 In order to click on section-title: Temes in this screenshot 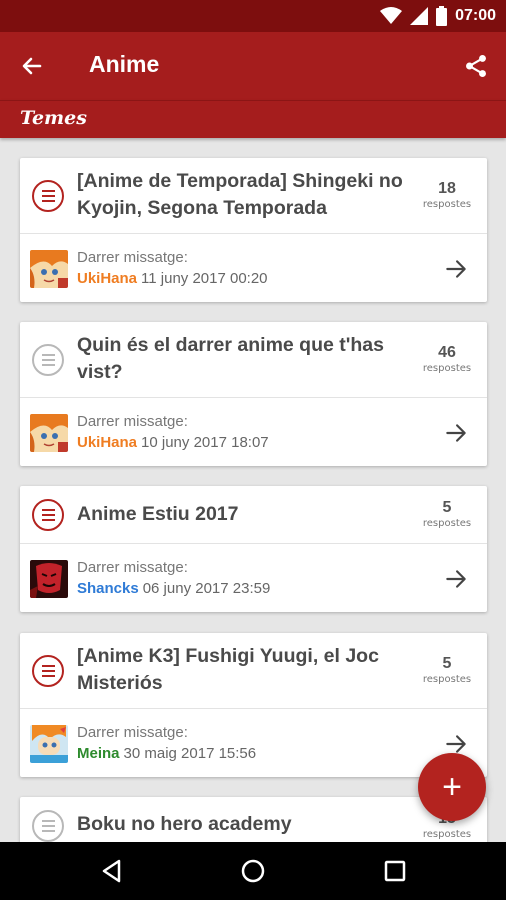, I will do `click(53, 118)`.